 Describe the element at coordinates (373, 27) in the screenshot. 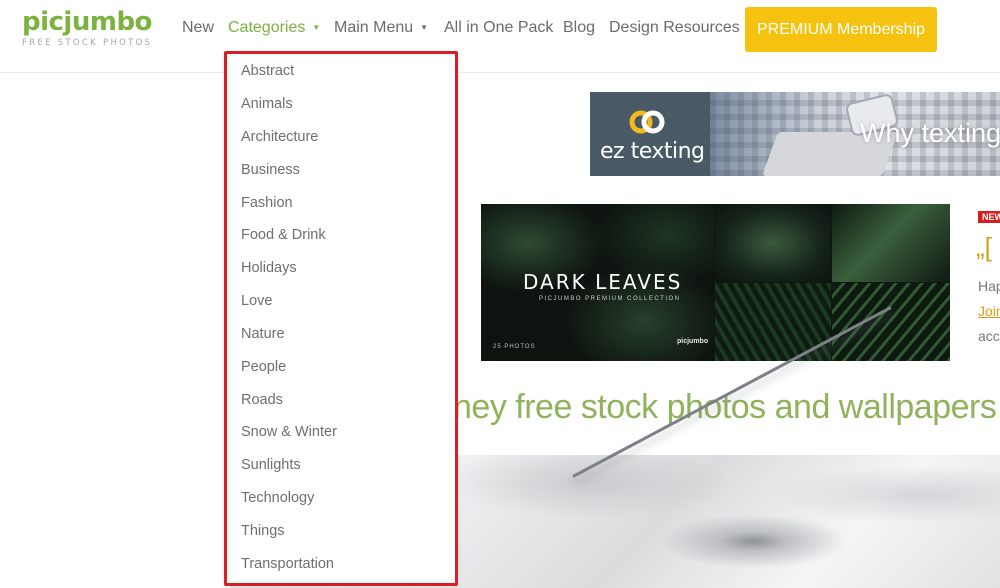

I see `nav-item-main-menu-label: Main Menu` at that location.